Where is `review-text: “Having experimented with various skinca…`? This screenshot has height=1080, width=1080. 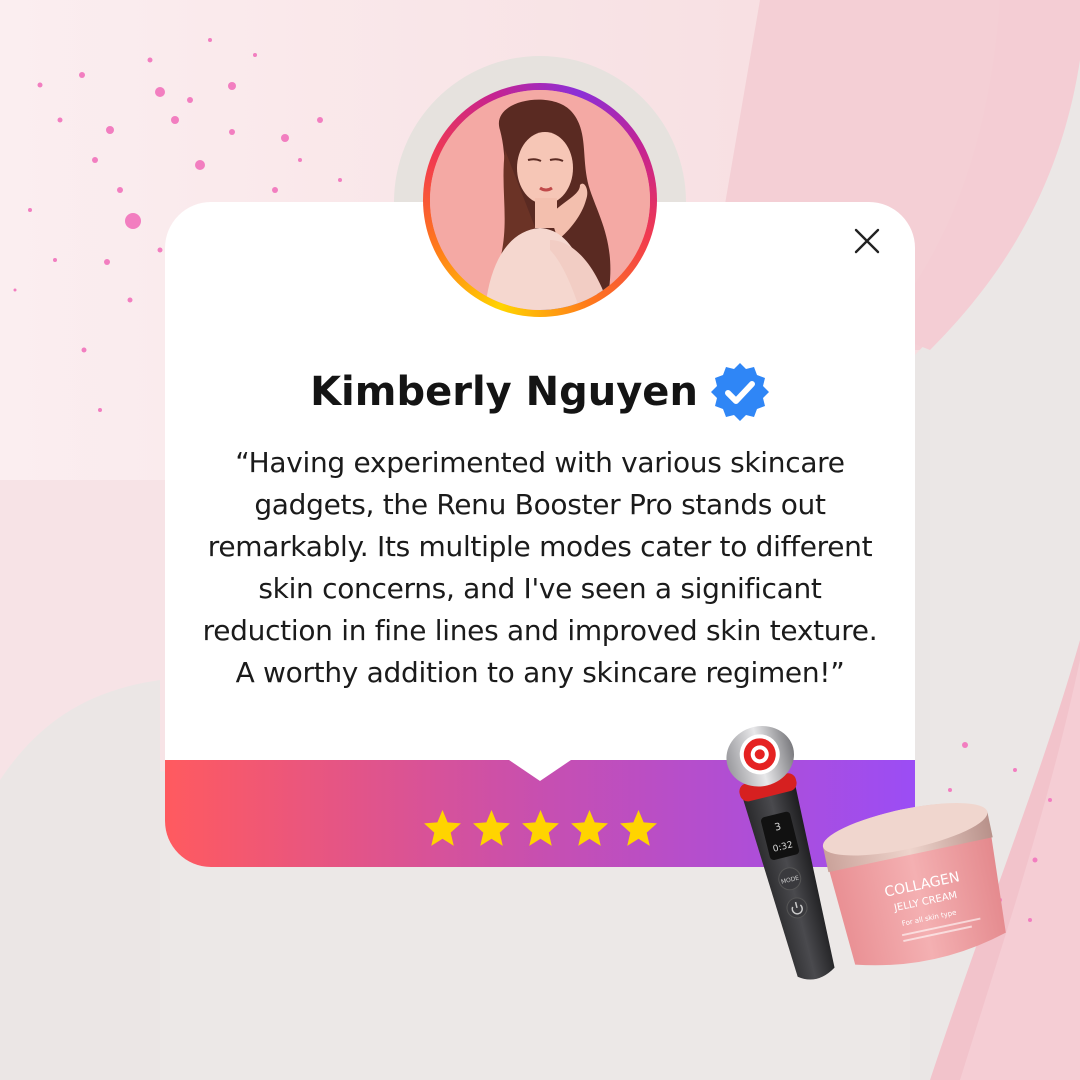
review-text: “Having experimented with various skinca… is located at coordinates (540, 567).